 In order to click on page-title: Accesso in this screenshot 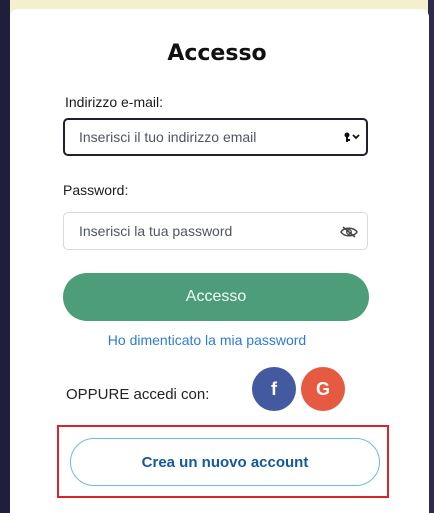, I will do `click(217, 53)`.